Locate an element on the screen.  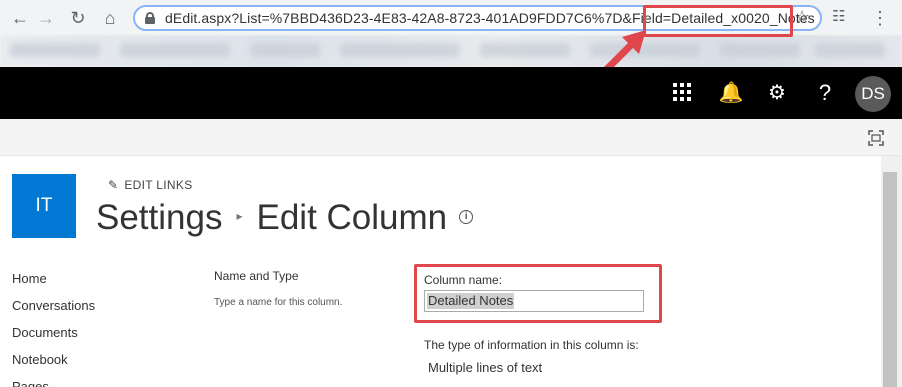
breadcrumb-settings: Settings is located at coordinates (159, 217).